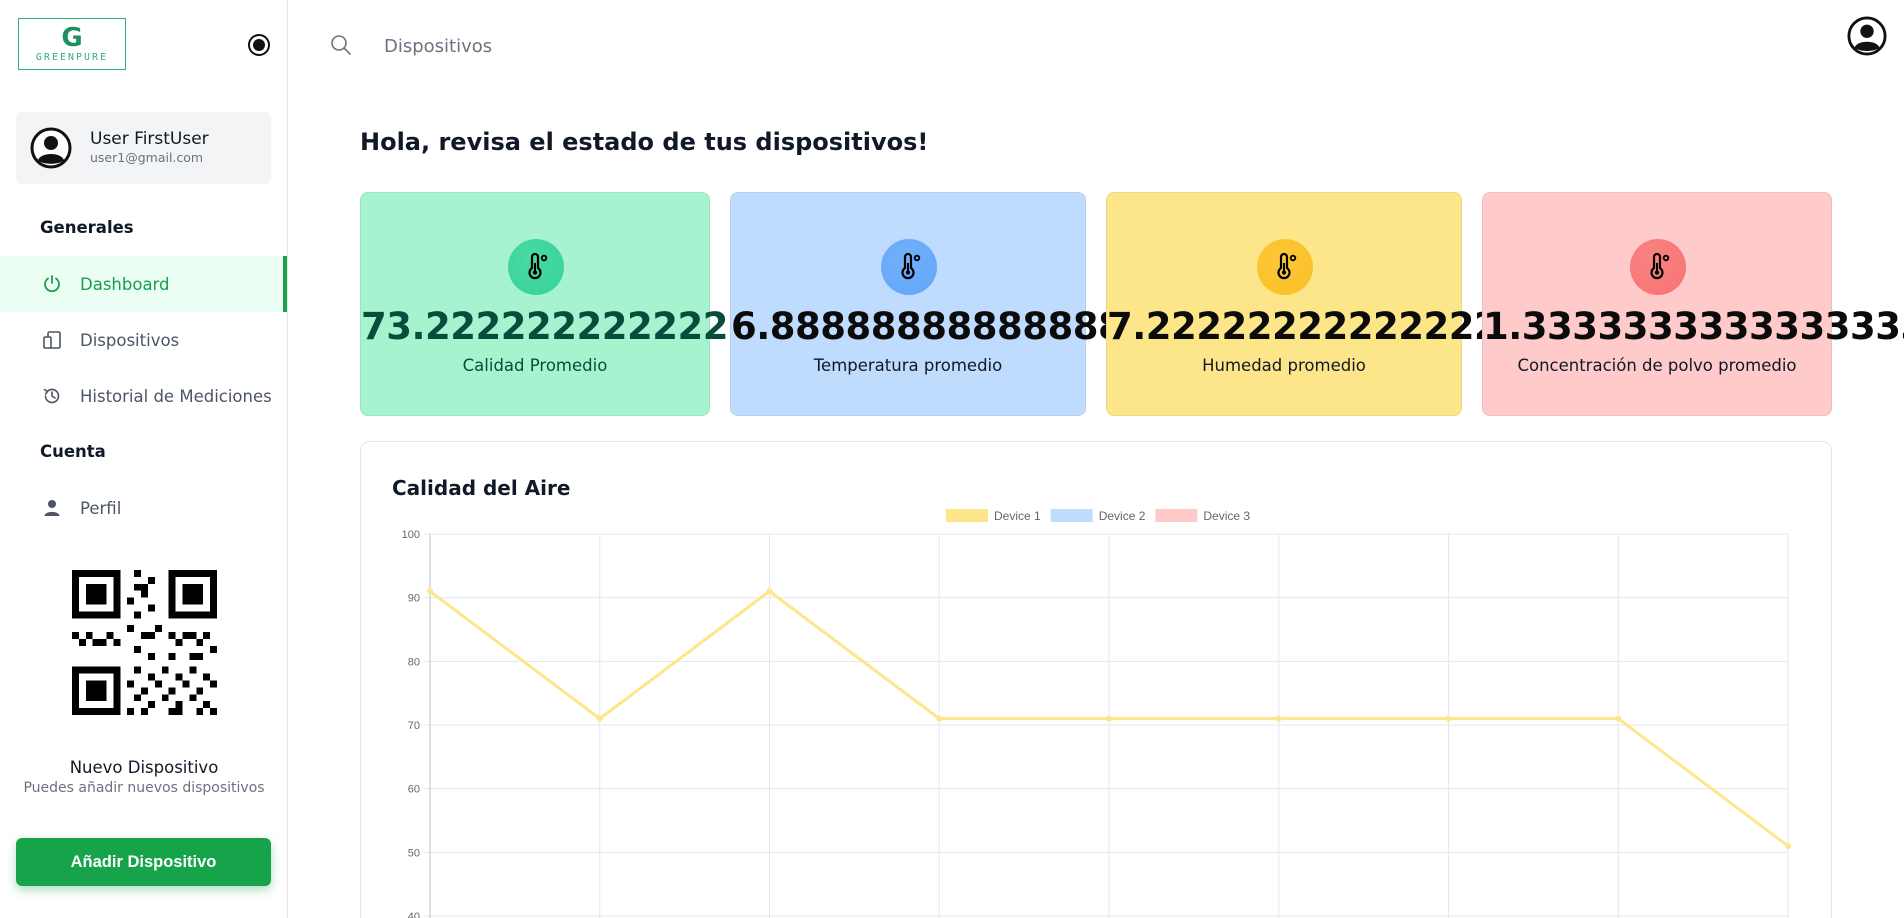 Image resolution: width=1904 pixels, height=918 pixels. What do you see at coordinates (144, 642) in the screenshot?
I see `qr-code-icon` at bounding box center [144, 642].